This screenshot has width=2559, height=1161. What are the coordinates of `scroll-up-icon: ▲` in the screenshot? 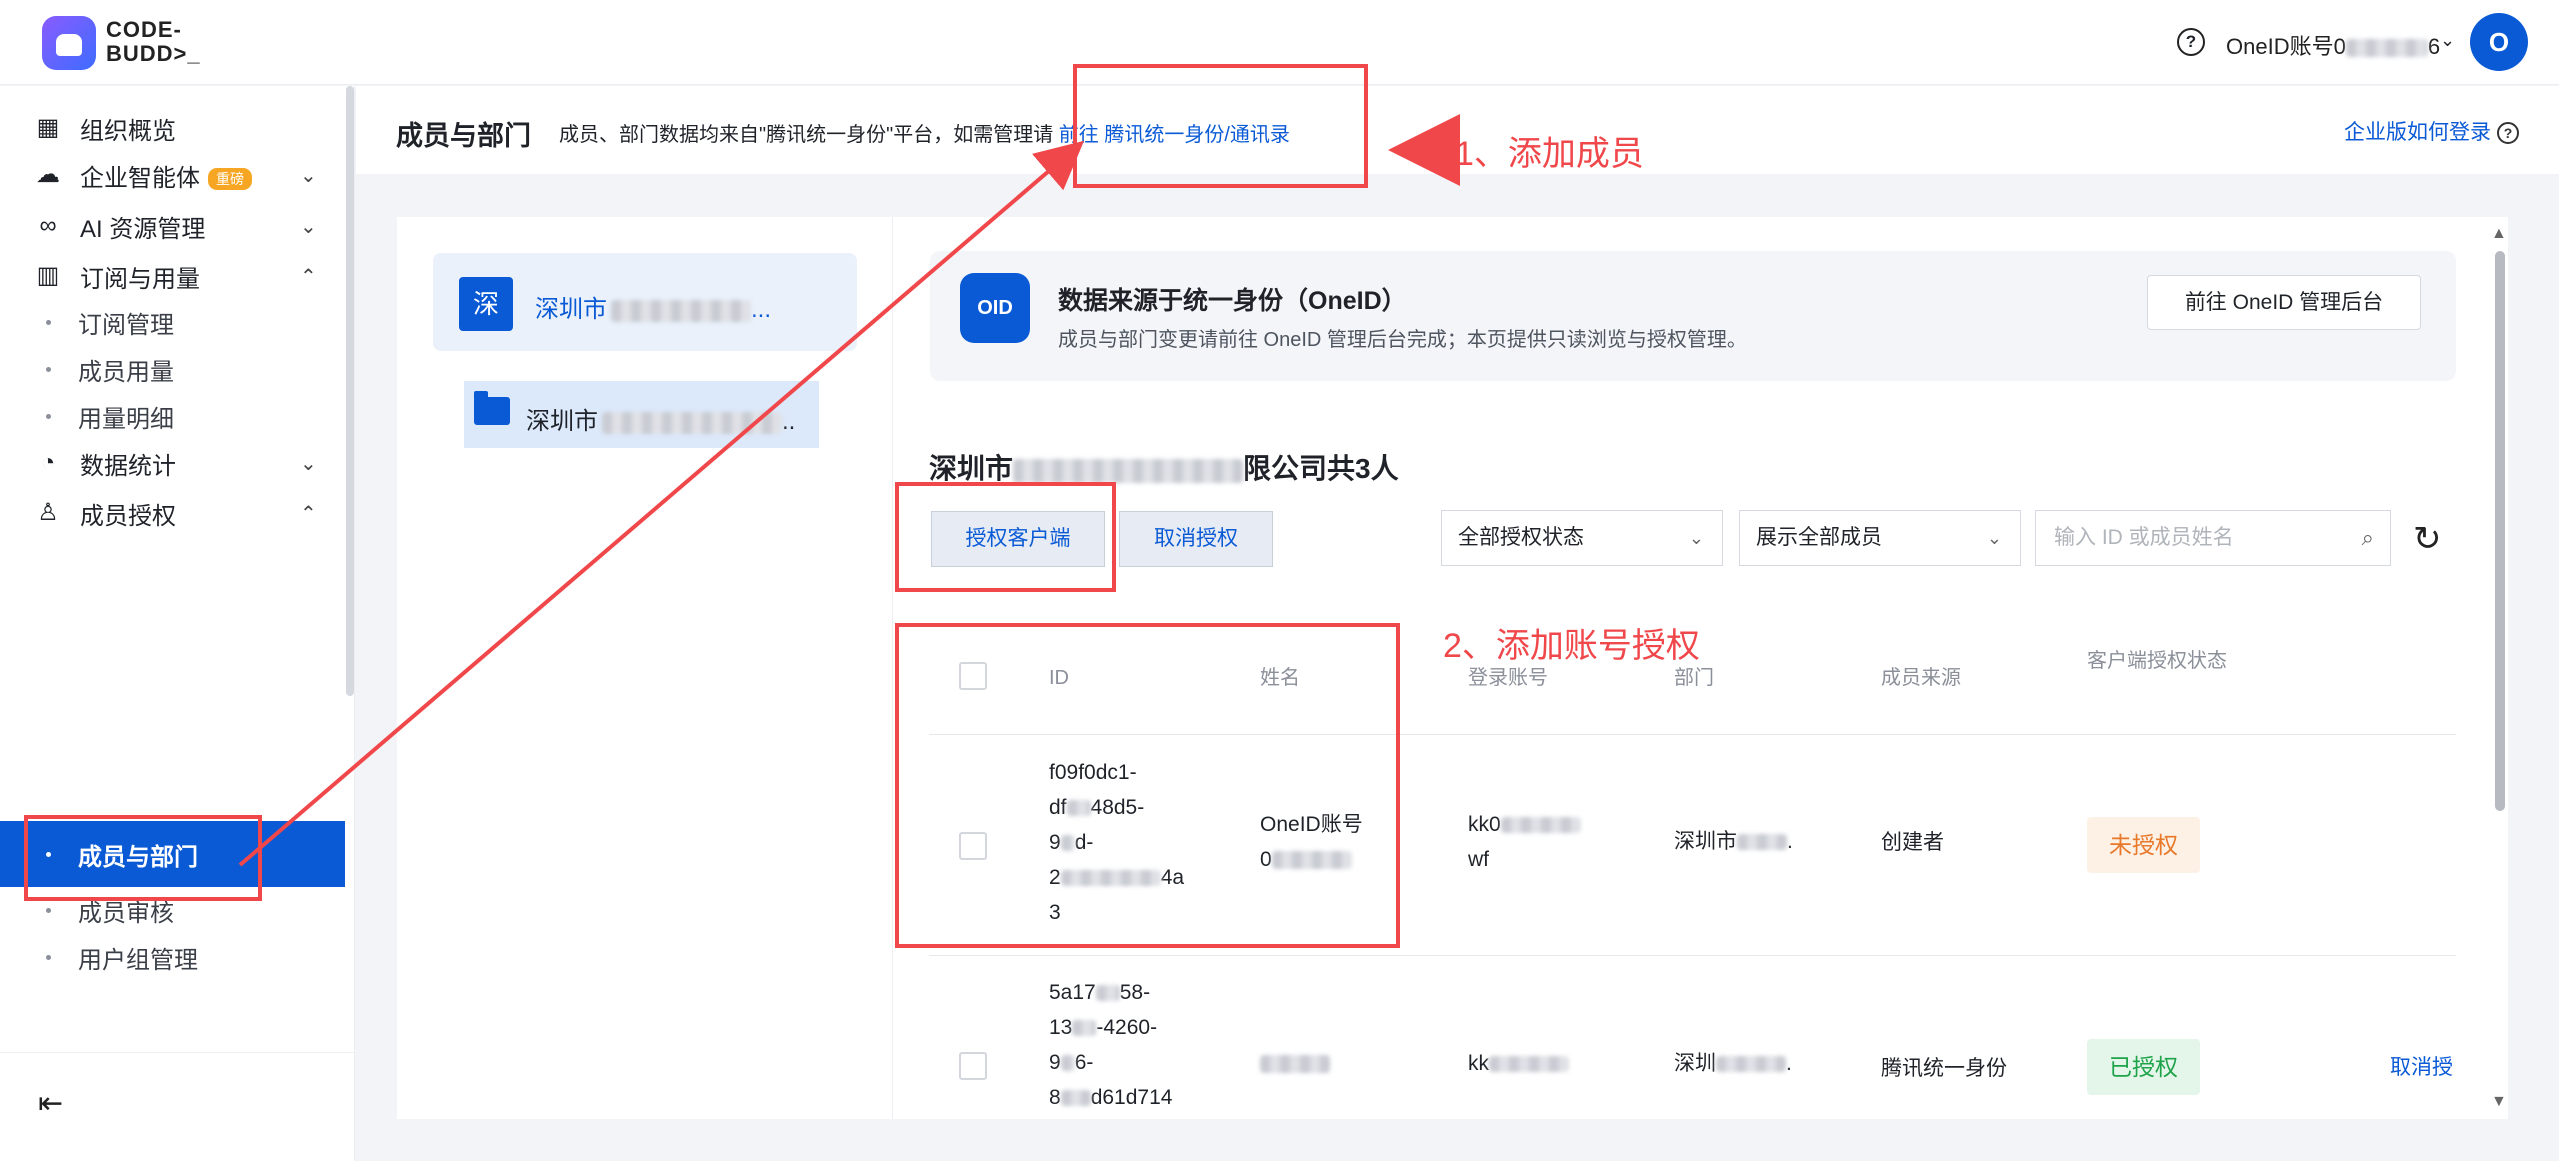 It's located at (2499, 234).